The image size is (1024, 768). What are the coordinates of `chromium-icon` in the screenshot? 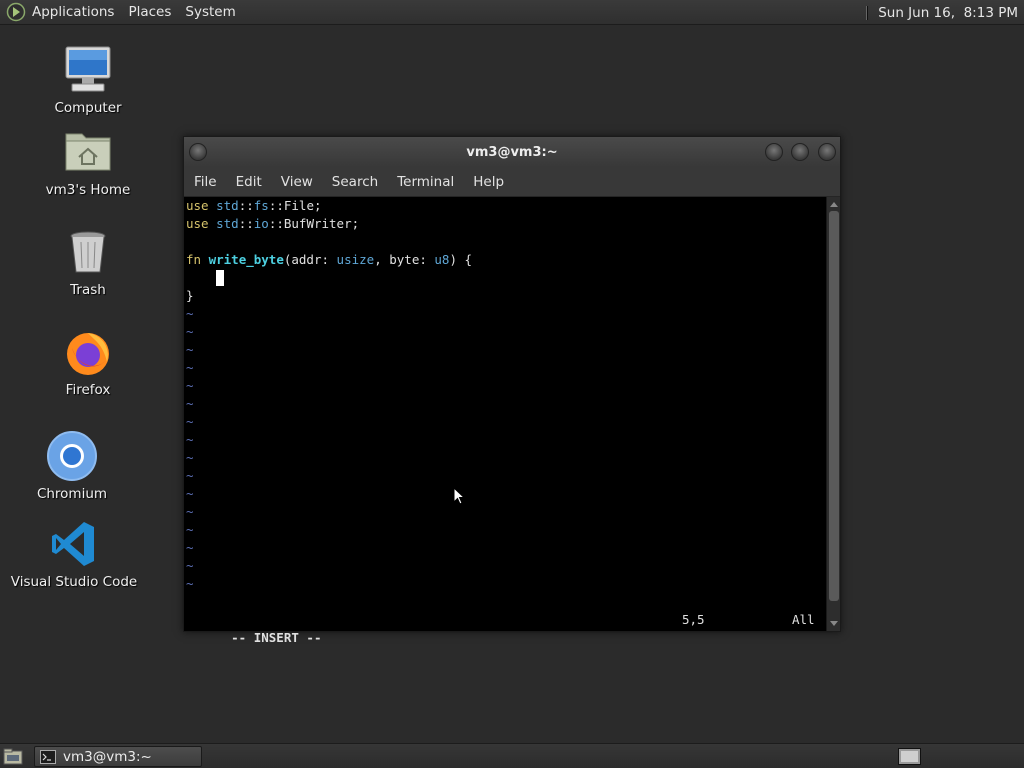 It's located at (72, 456).